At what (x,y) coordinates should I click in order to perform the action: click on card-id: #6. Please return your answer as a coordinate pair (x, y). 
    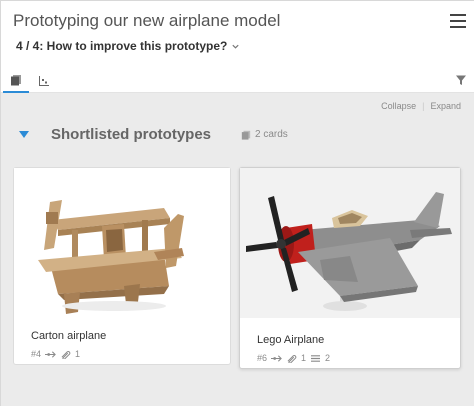
    Looking at the image, I should click on (262, 358).